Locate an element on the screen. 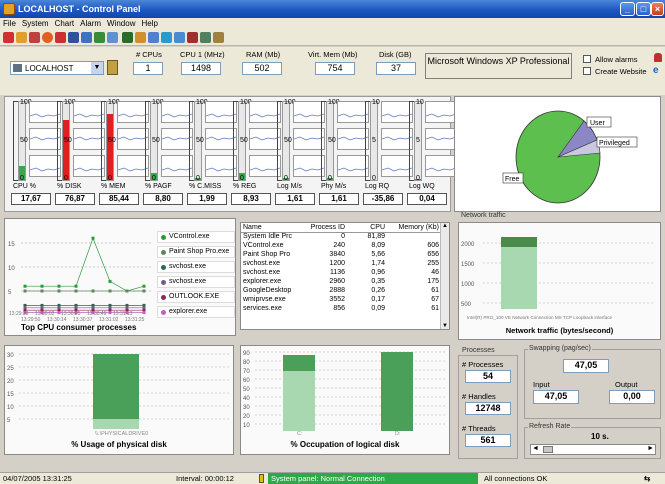 This screenshot has height=484, width=665. col-name: Name is located at coordinates (272, 227).